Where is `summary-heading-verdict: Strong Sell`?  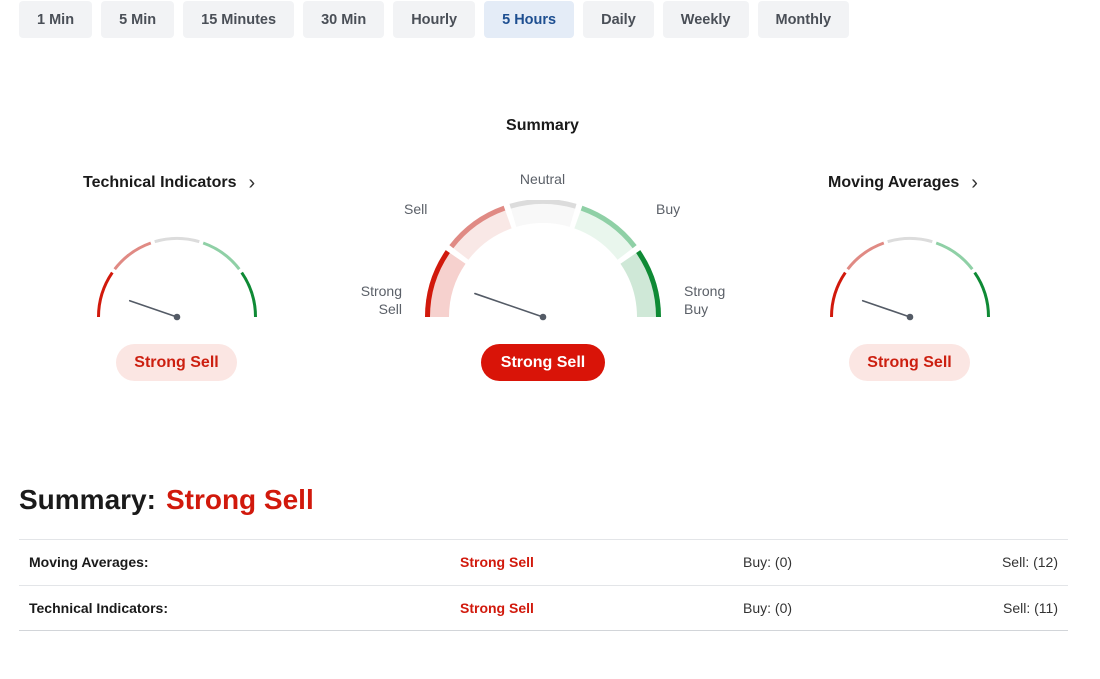 summary-heading-verdict: Strong Sell is located at coordinates (239, 499).